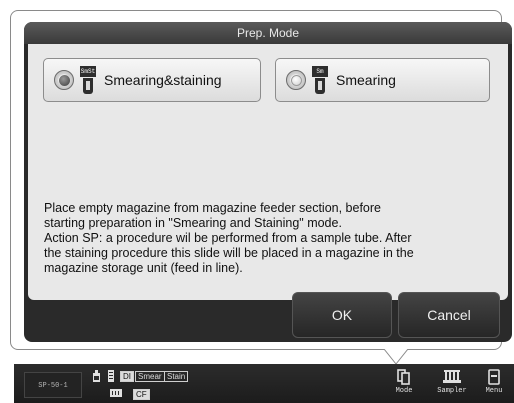 The image size is (514, 403). Describe the element at coordinates (452, 376) in the screenshot. I see `sampler-icon` at that location.